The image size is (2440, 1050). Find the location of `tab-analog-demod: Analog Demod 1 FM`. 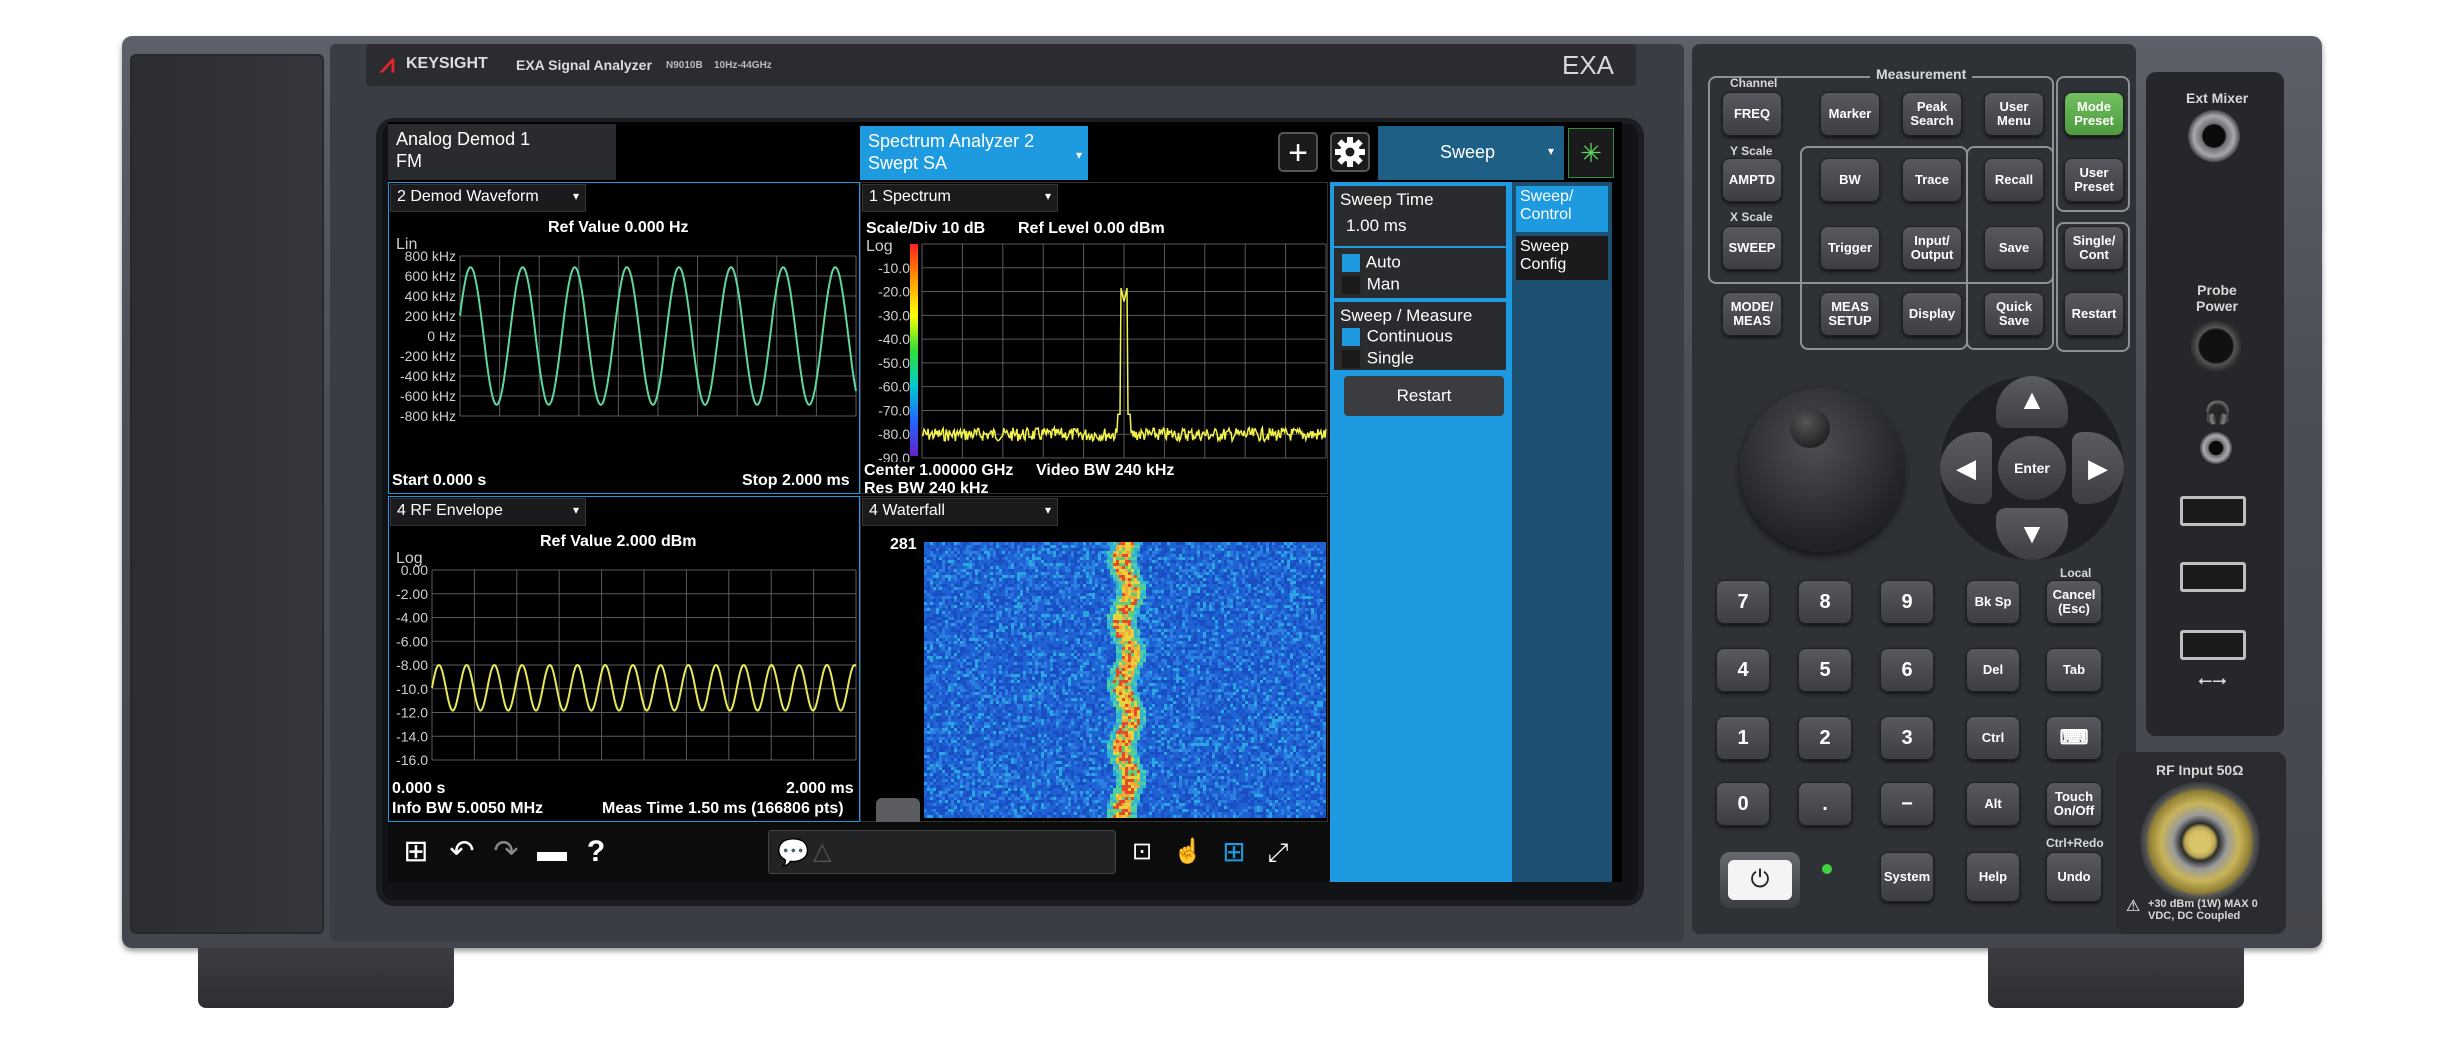

tab-analog-demod: Analog Demod 1 FM is located at coordinates (502, 152).